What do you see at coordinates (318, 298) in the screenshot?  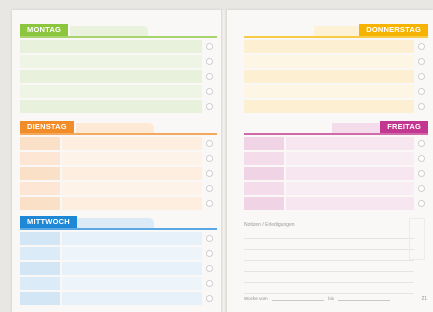 I see `week-footer: Woche vom bis` at bounding box center [318, 298].